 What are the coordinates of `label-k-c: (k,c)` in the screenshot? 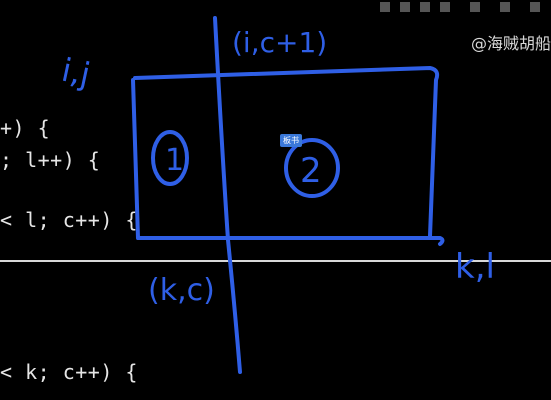 It's located at (181, 290).